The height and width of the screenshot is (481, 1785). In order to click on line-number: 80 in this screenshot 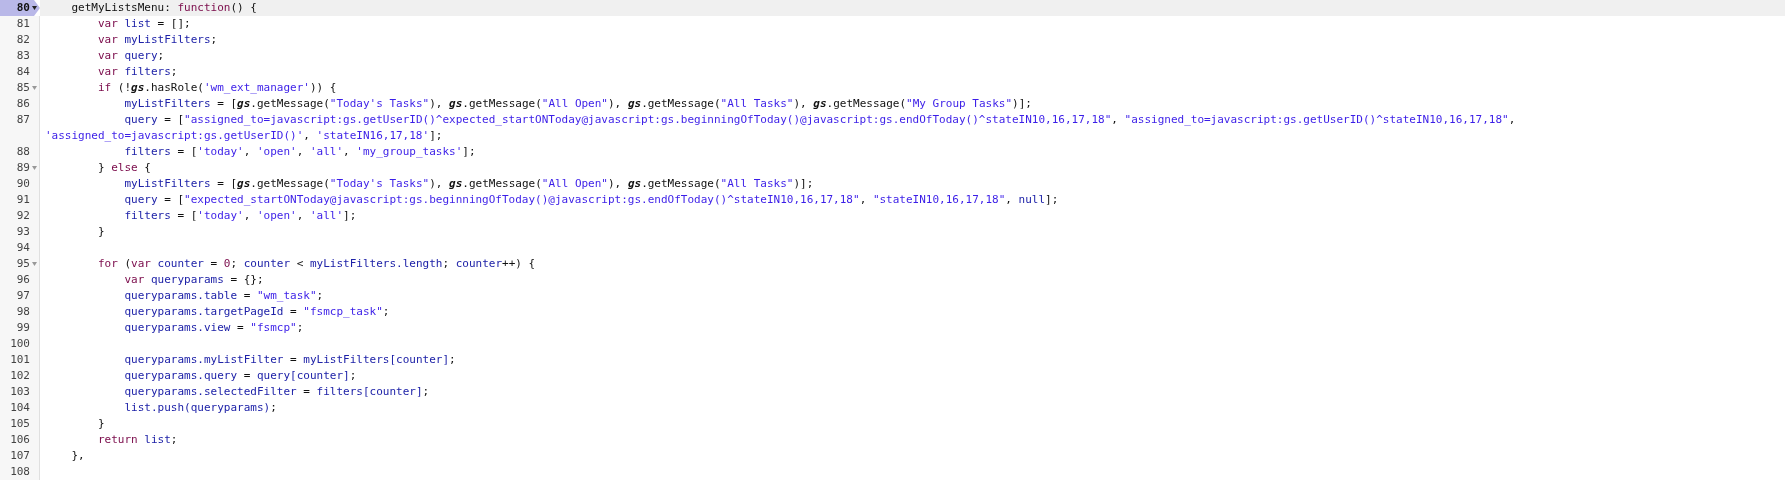, I will do `click(23, 8)`.